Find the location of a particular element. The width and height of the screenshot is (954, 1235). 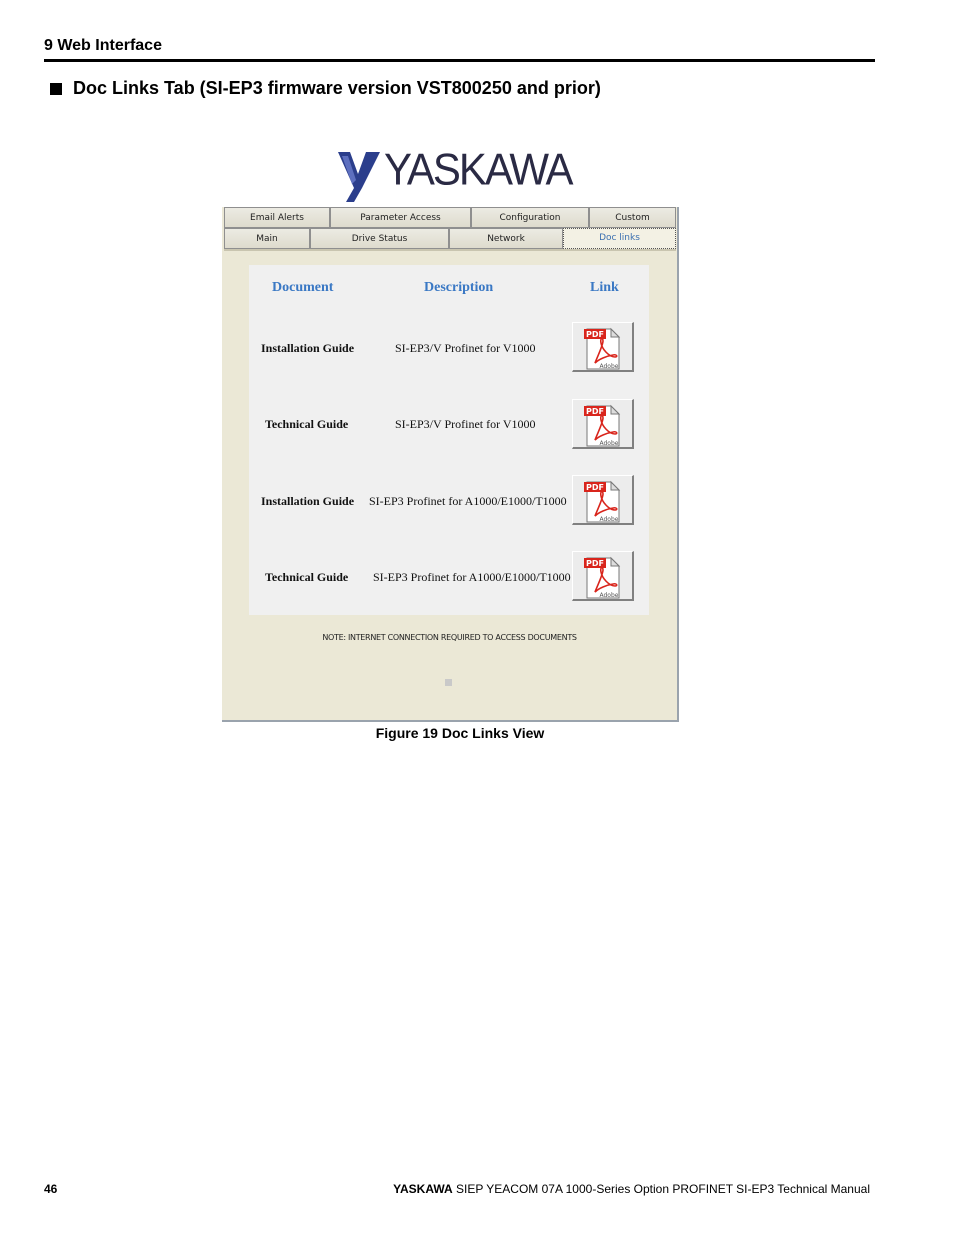

doc-description-row-2: SI-EP3/V Profinet for V1000 is located at coordinates (465, 424).